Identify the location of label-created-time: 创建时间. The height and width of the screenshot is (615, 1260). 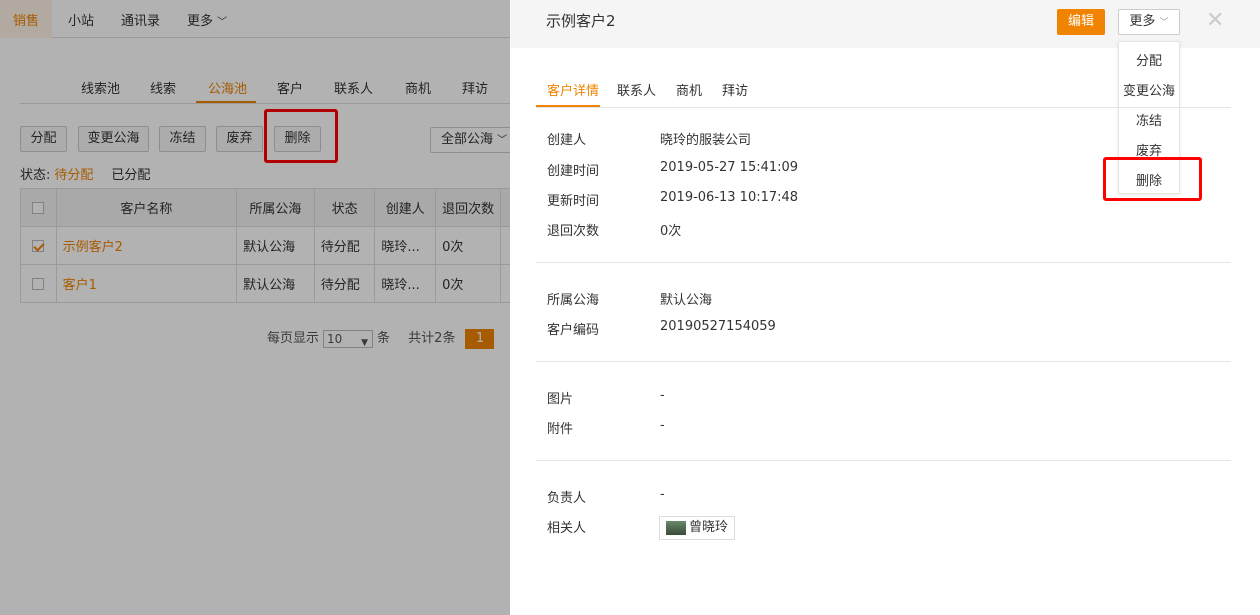
(573, 171).